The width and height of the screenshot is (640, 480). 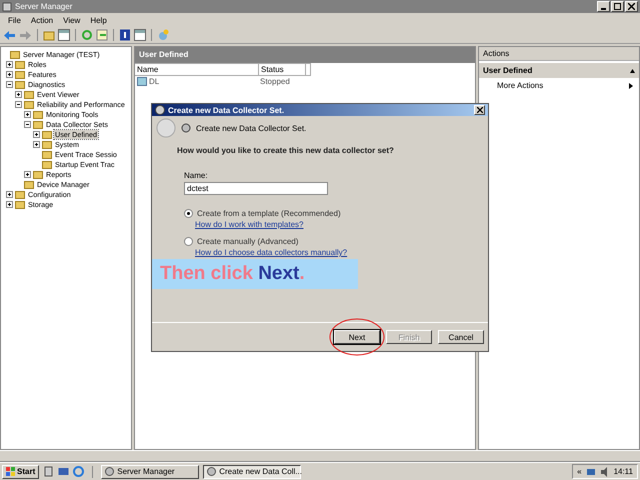 What do you see at coordinates (579, 471) in the screenshot?
I see `tray-chevron: «` at bounding box center [579, 471].